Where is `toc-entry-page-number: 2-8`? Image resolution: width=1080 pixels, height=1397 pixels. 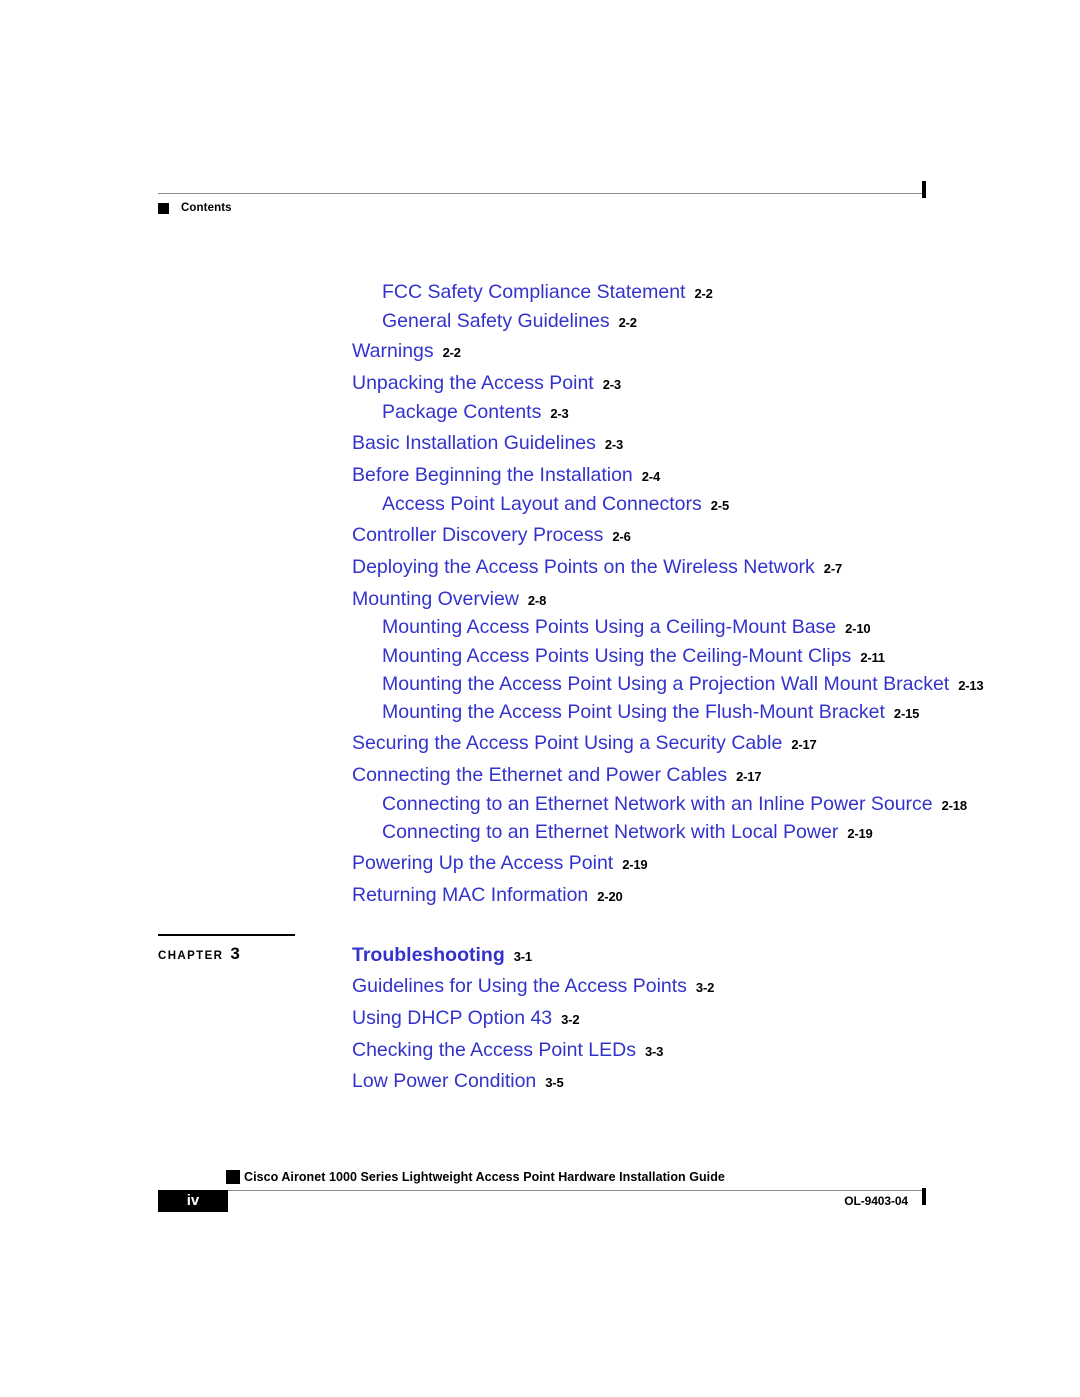
toc-entry-page-number: 2-8 is located at coordinates (537, 600).